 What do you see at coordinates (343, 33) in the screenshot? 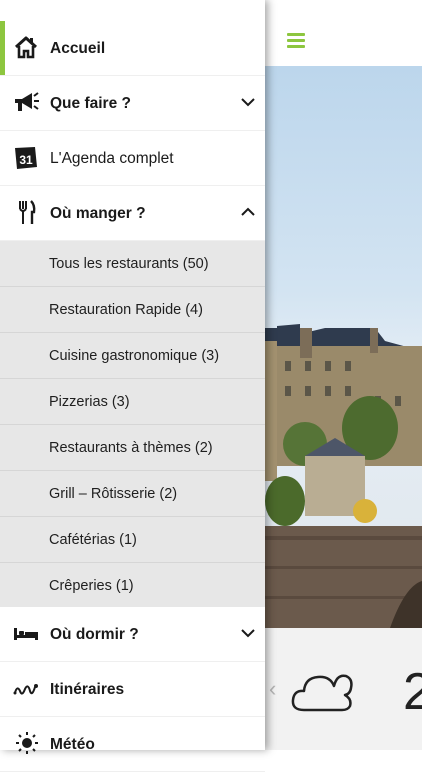
I see `app-header` at bounding box center [343, 33].